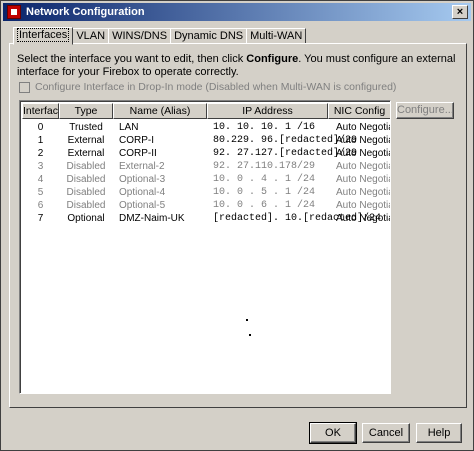 This screenshot has height=451, width=474. I want to click on column-header-type: Type, so click(86, 111).